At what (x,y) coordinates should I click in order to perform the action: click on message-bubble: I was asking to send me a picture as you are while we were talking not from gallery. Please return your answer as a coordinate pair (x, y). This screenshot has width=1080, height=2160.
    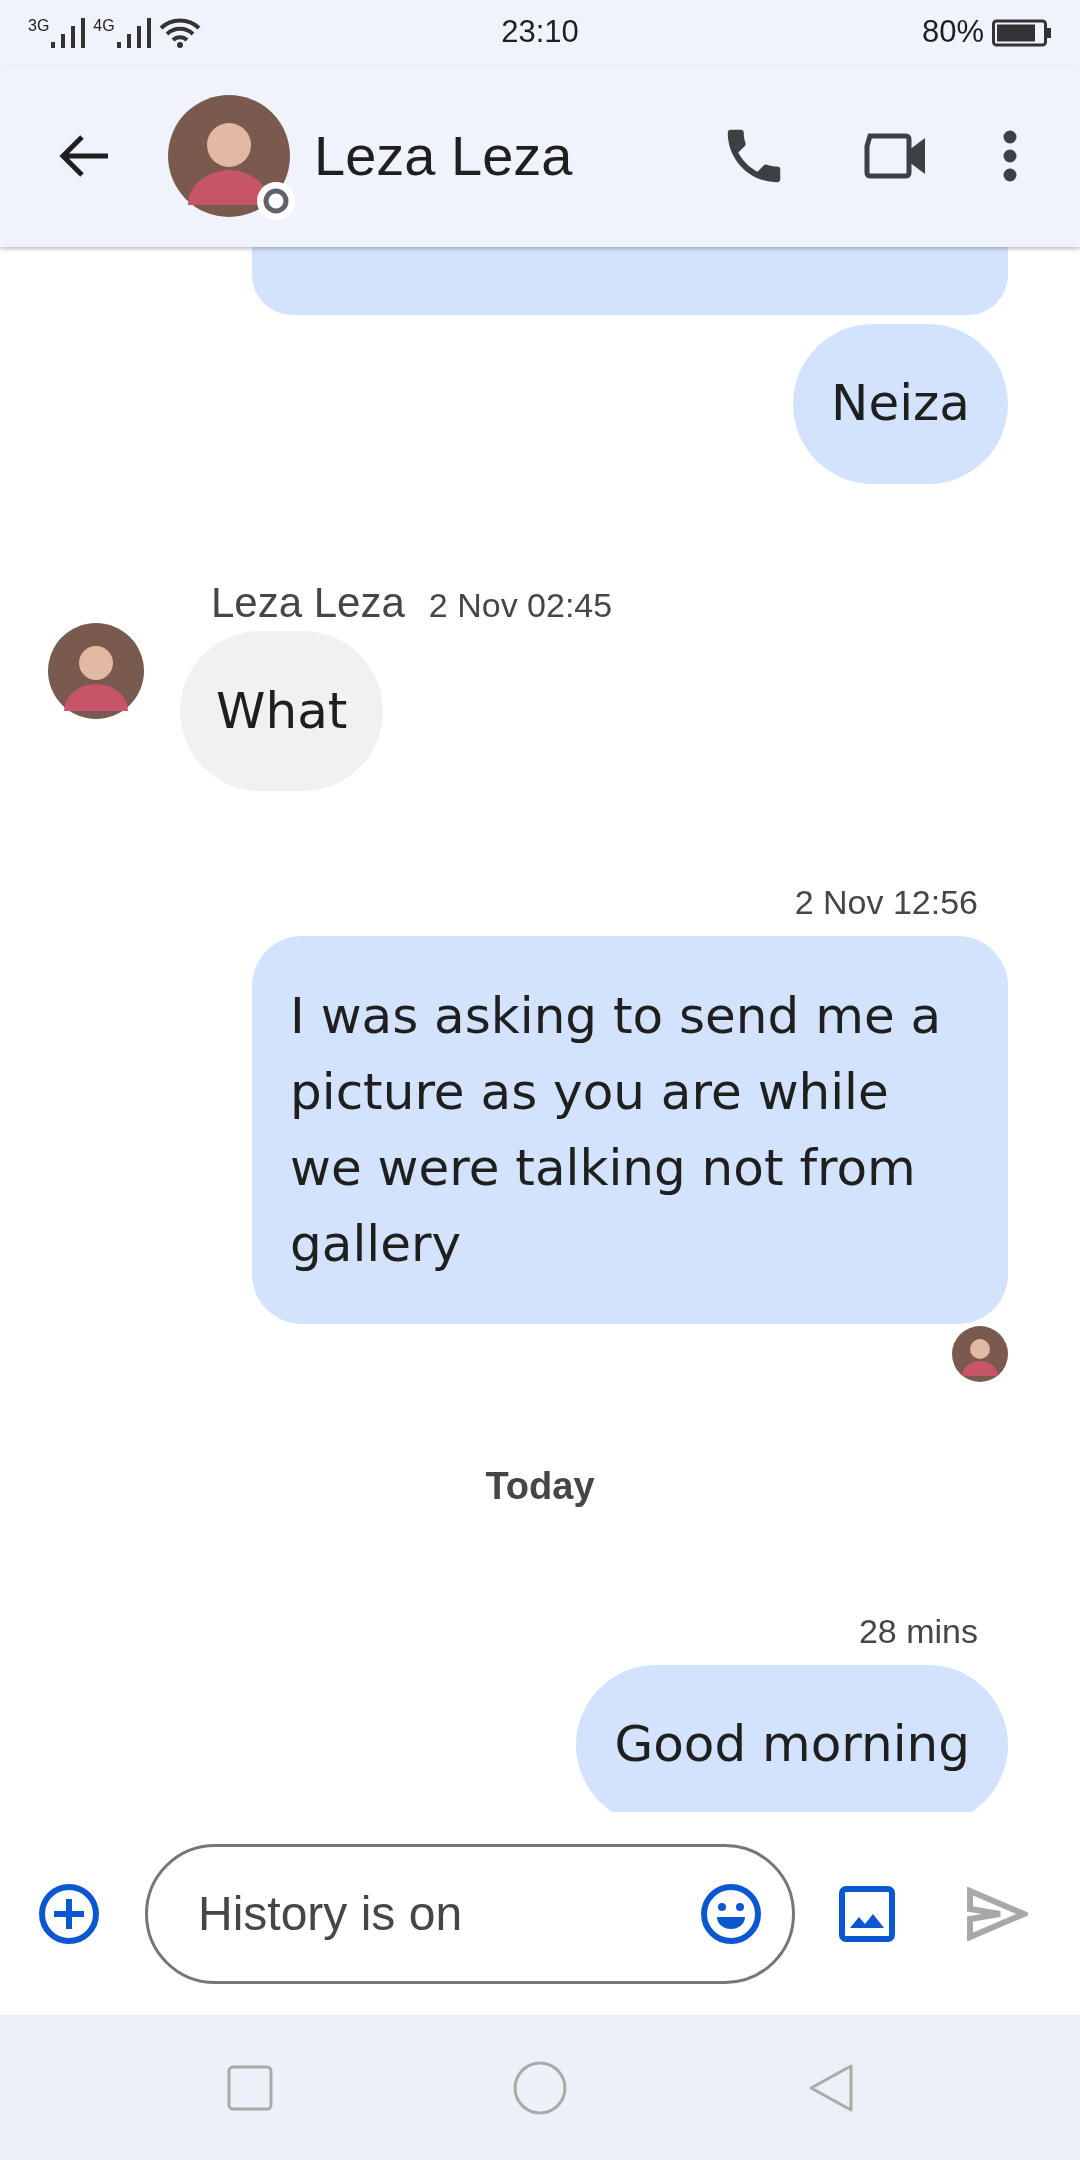
    Looking at the image, I should click on (630, 1130).